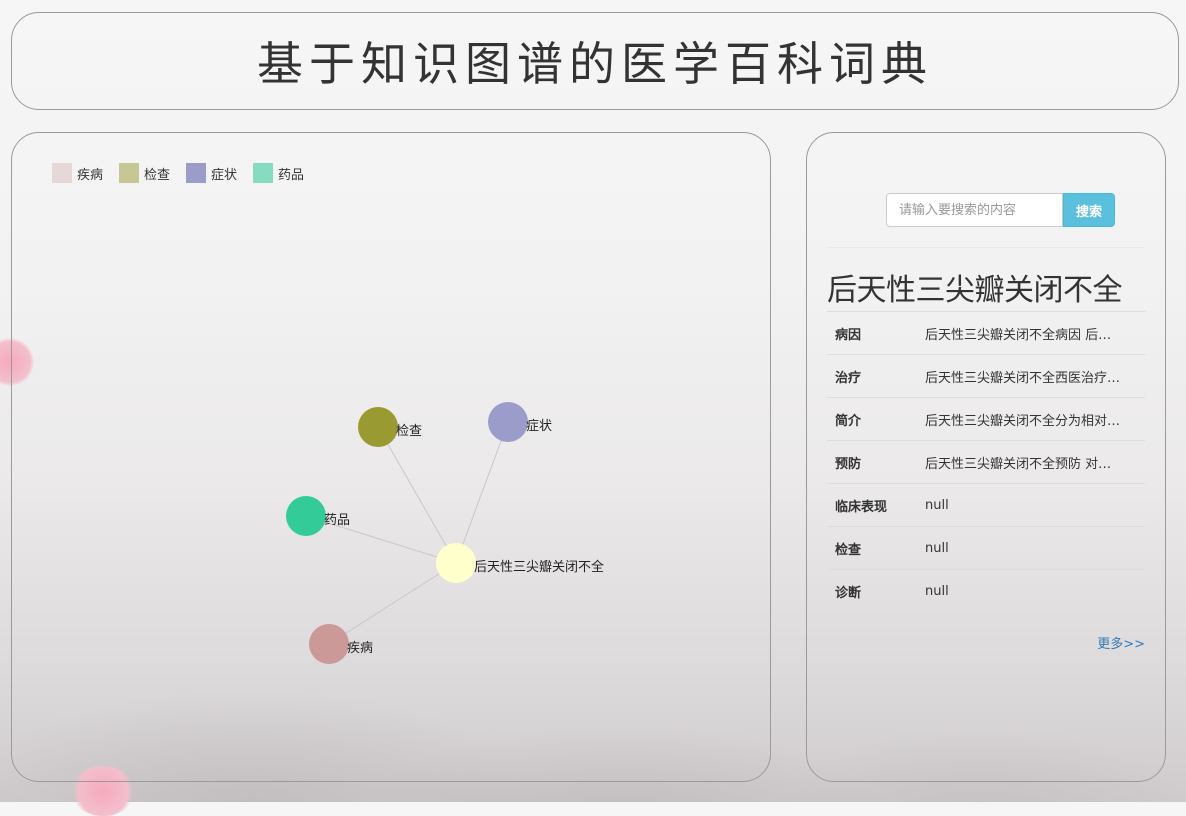 This screenshot has height=816, width=1186. What do you see at coordinates (974, 210) in the screenshot?
I see `search-input` at bounding box center [974, 210].